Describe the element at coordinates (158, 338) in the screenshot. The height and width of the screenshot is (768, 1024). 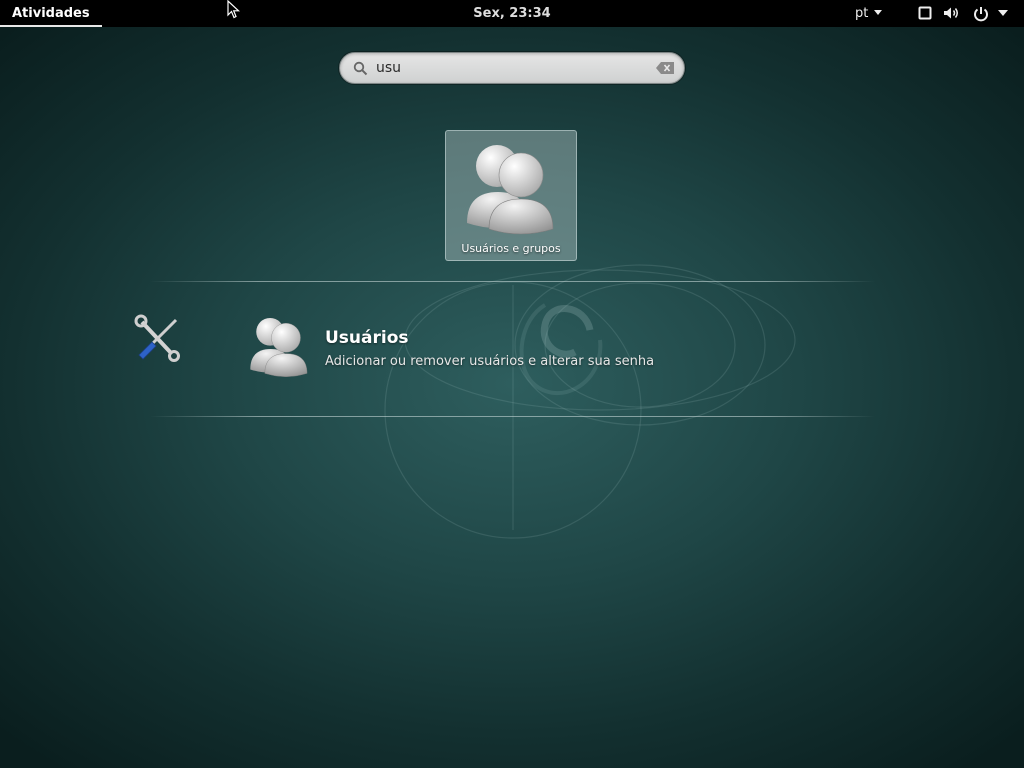
I see `settings-tools-icon` at that location.